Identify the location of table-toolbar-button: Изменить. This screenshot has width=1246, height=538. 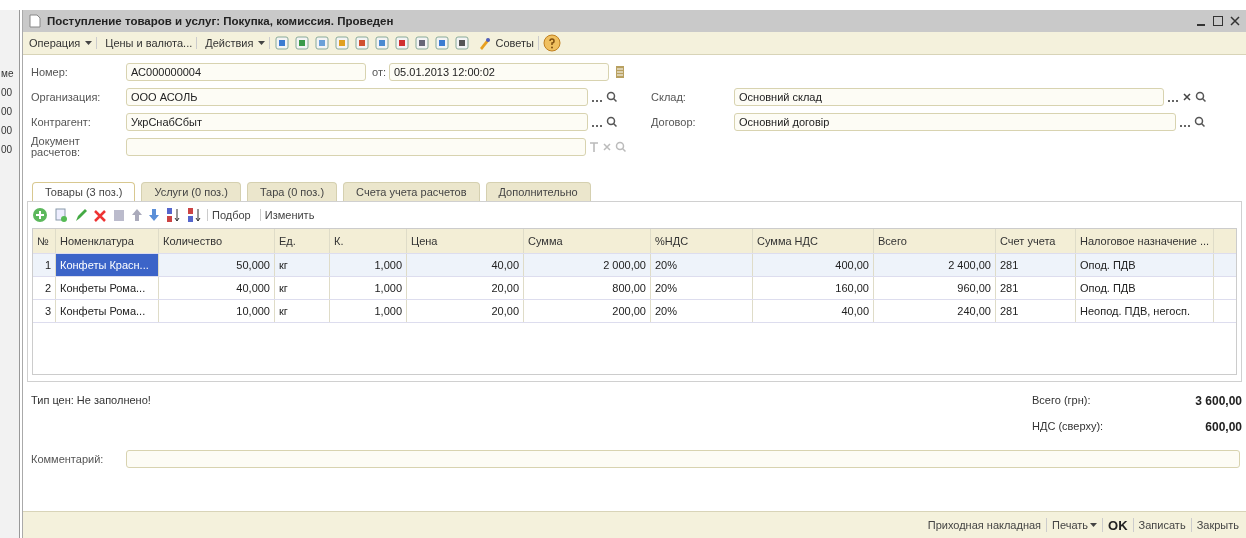
(289, 215).